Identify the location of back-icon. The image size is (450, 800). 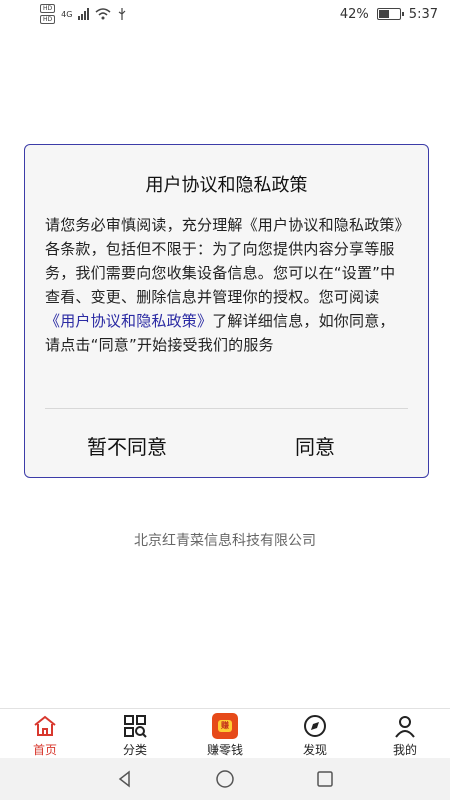
(125, 779).